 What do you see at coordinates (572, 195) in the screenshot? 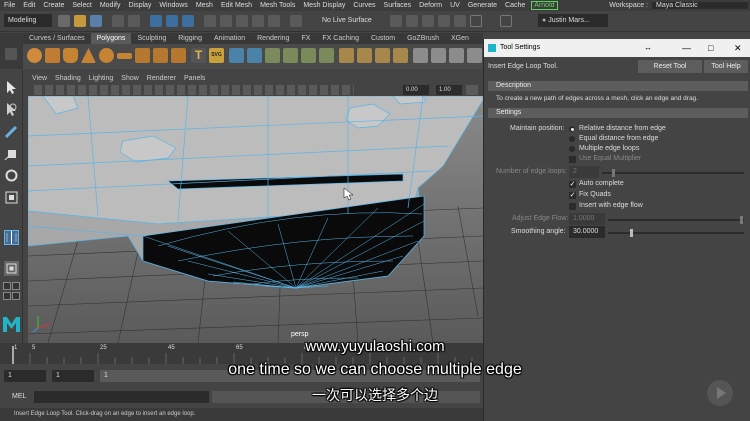
I see `fix-quads-checkbox: ✓` at bounding box center [572, 195].